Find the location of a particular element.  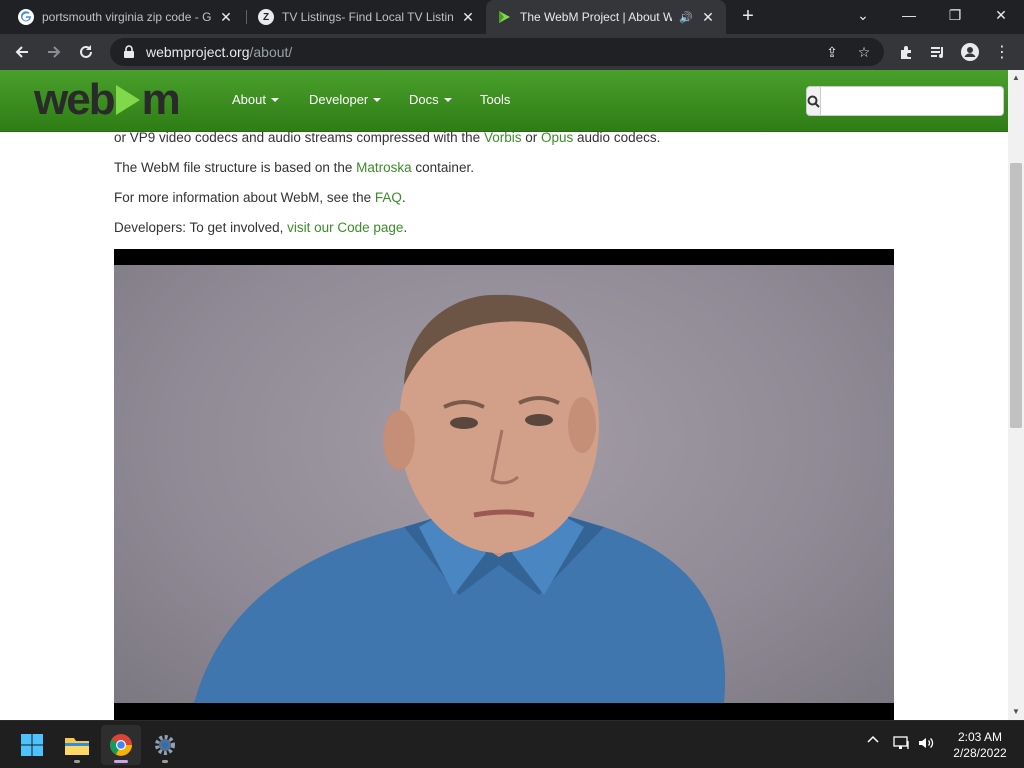

speaker-icon: 🔊 is located at coordinates (686, 17).